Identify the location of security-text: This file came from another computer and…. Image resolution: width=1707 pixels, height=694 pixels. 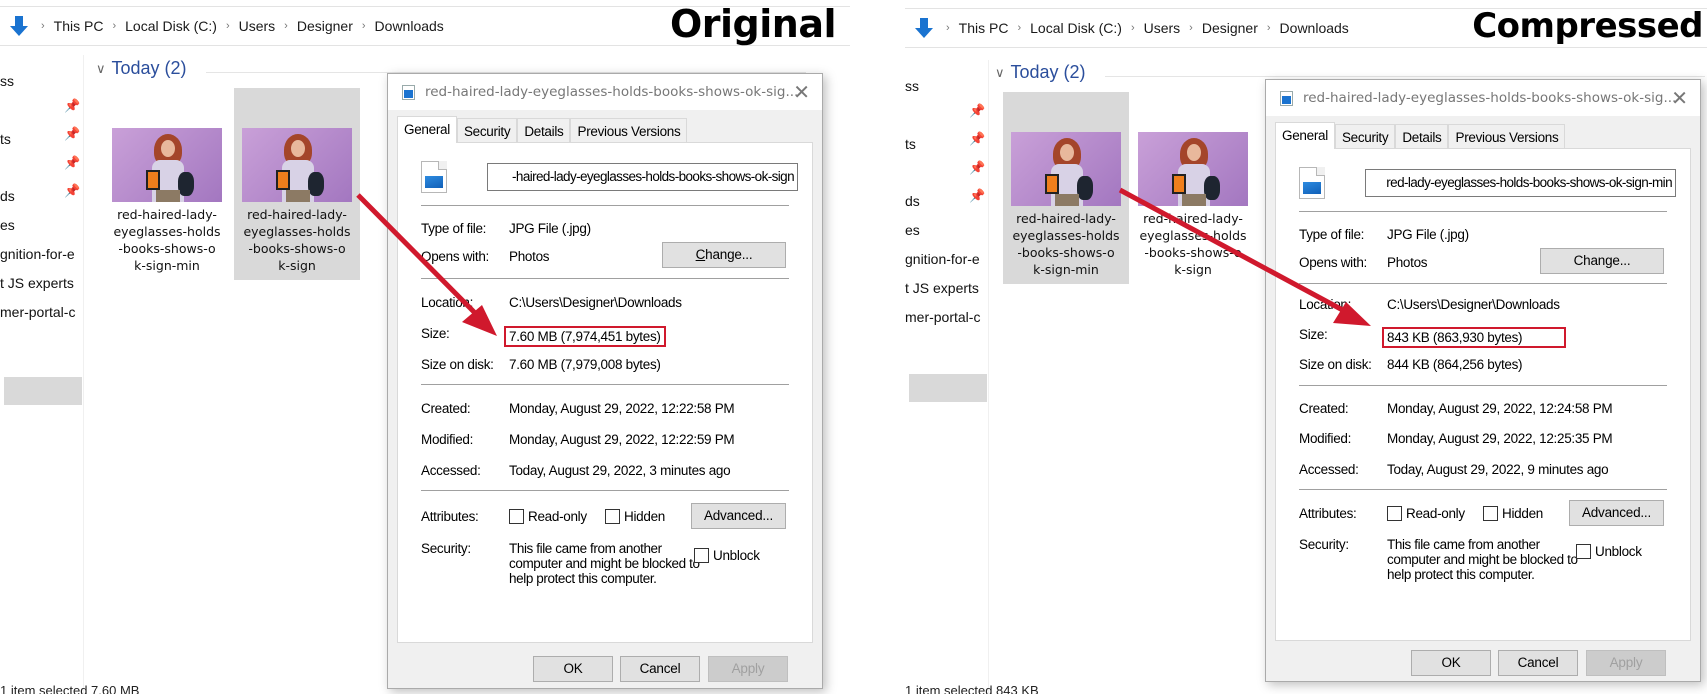
(1482, 559).